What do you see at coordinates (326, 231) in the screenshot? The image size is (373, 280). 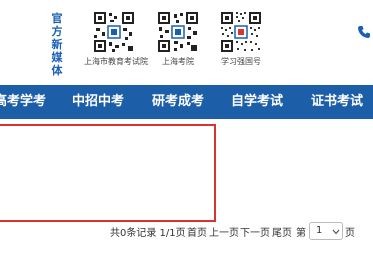 I see `page-select: 1` at bounding box center [326, 231].